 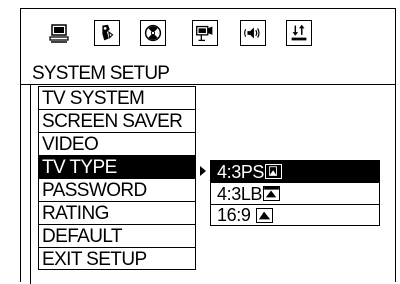 I want to click on menu-item-rating: RATING, so click(x=117, y=212).